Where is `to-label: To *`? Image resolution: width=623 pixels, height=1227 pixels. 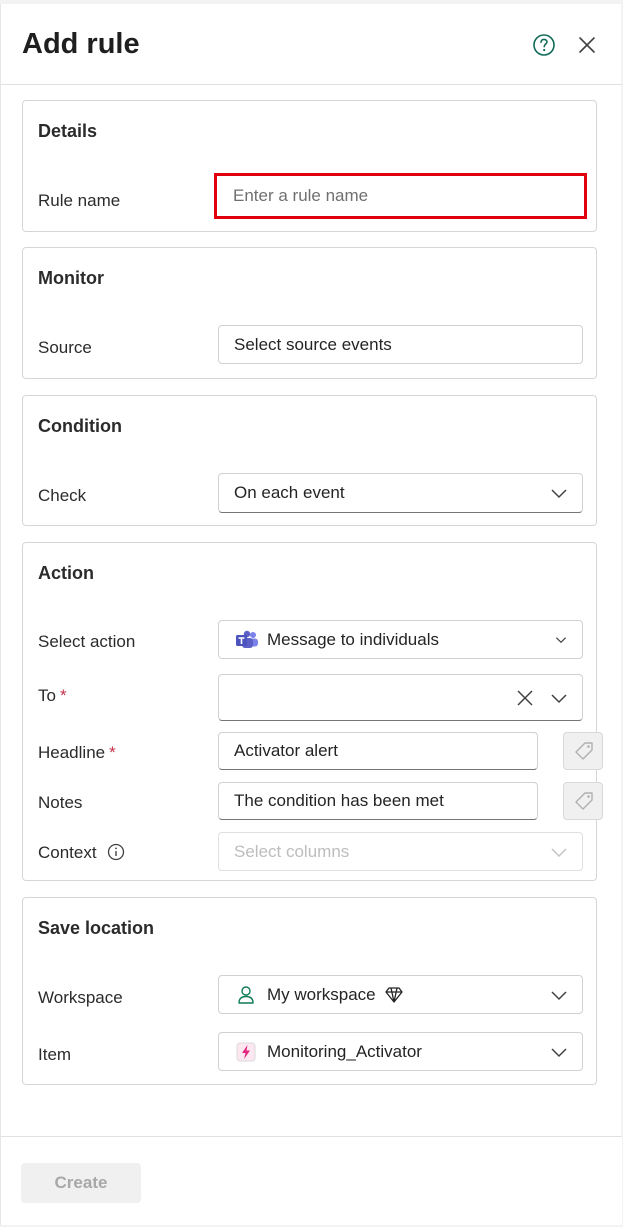 to-label: To * is located at coordinates (52, 696).